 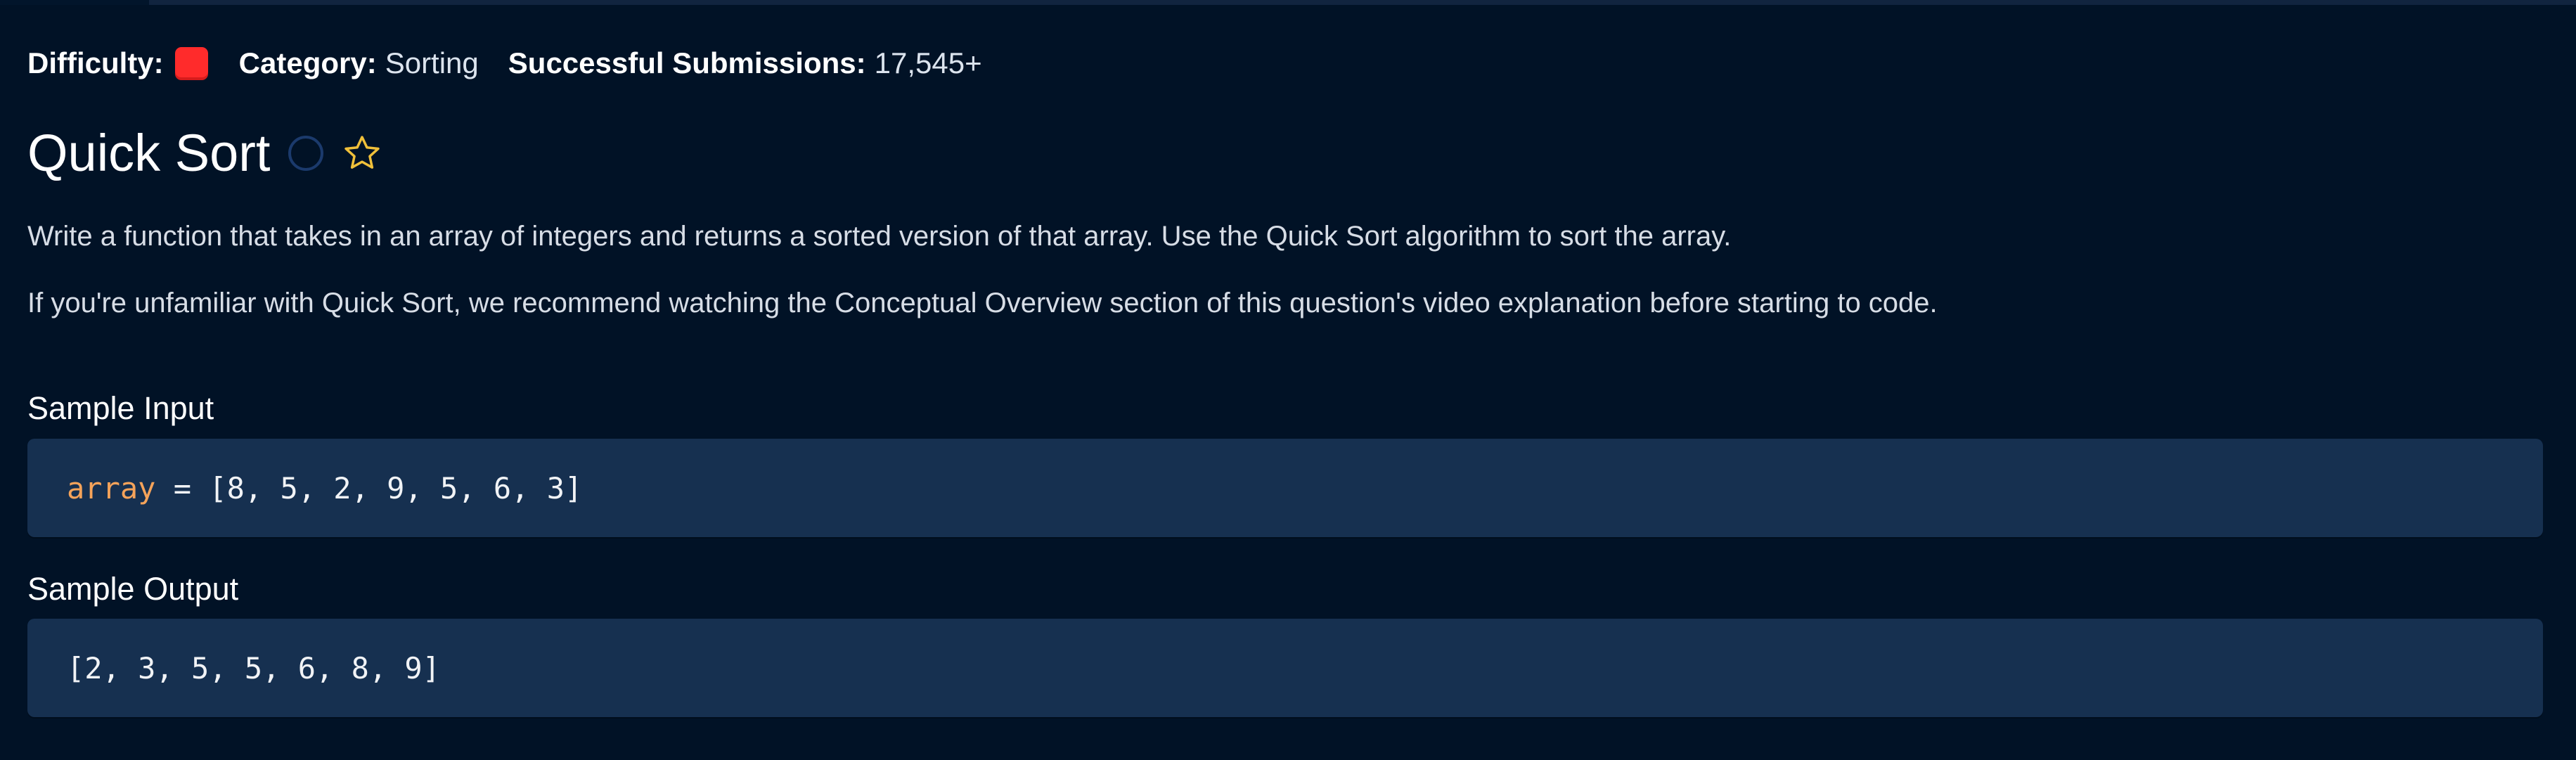 I want to click on star-outline-icon, so click(x=362, y=153).